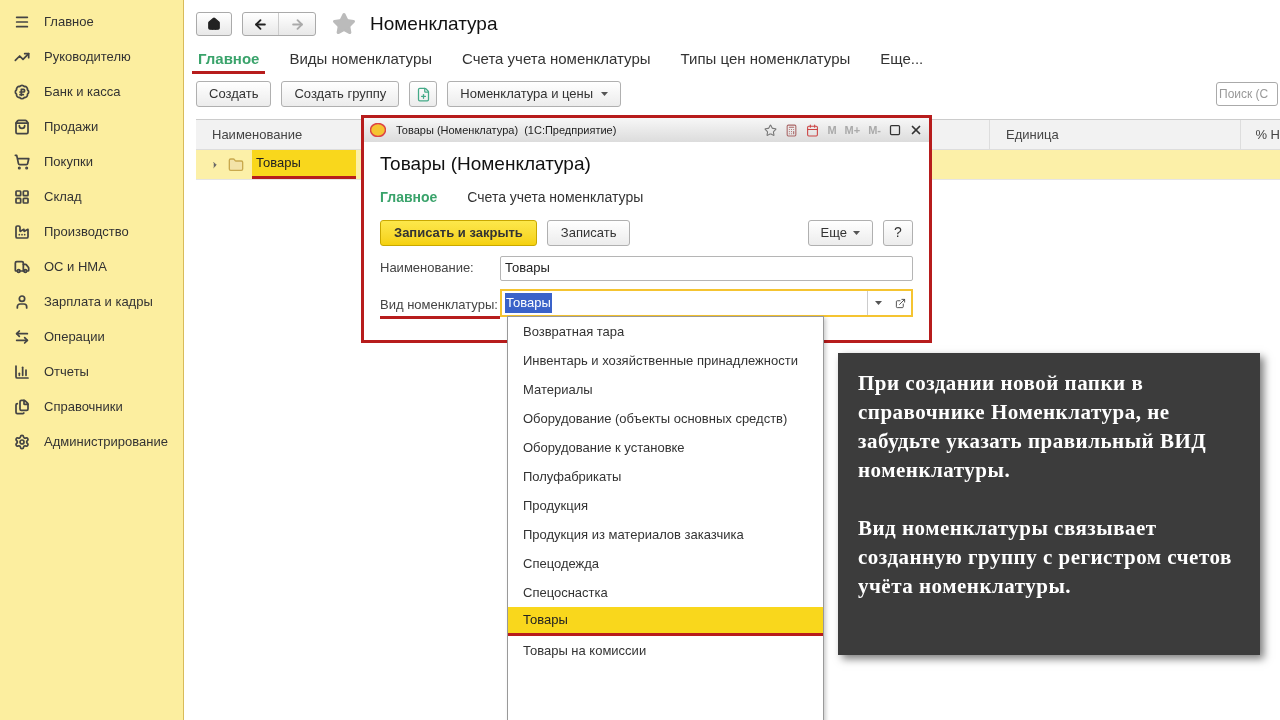 The height and width of the screenshot is (720, 1280). Describe the element at coordinates (304, 164) in the screenshot. I see `table-cell: Товары` at that location.